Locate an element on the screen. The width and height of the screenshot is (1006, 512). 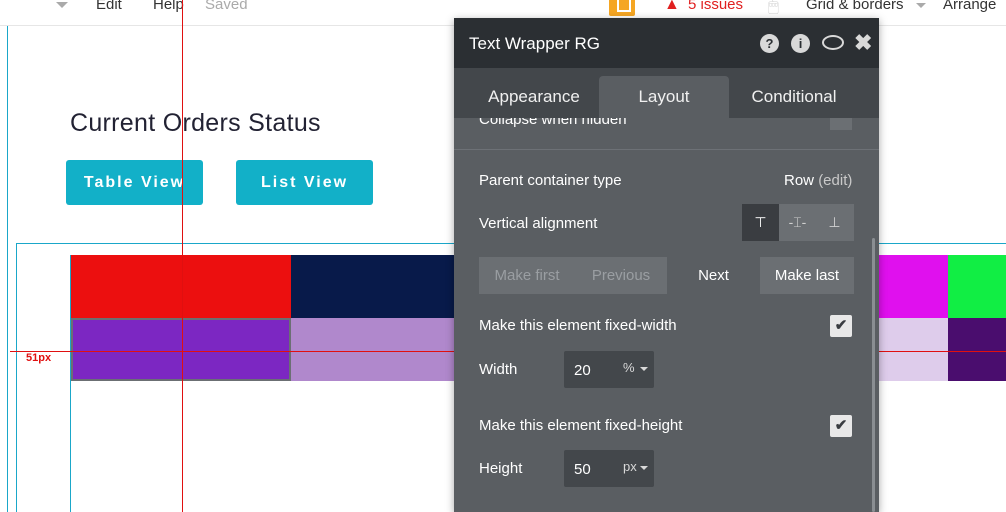
warning-icon: ▲ is located at coordinates (672, 6).